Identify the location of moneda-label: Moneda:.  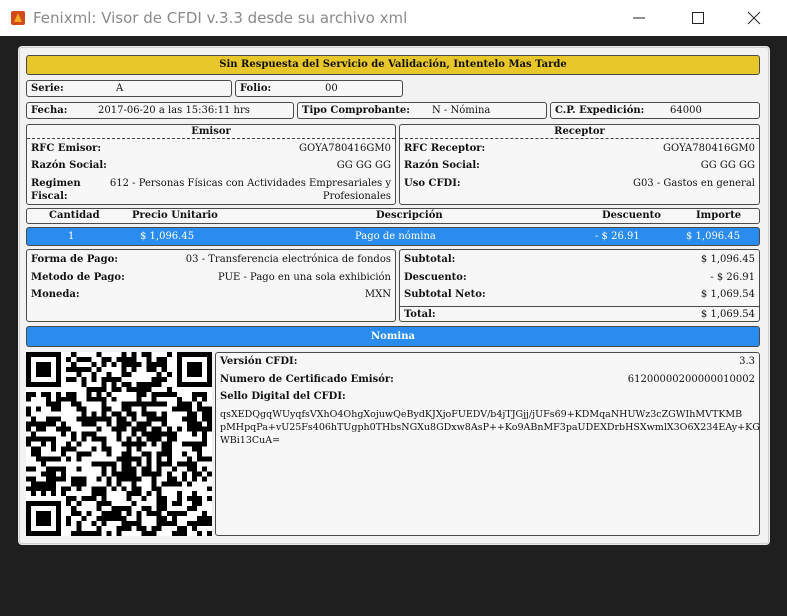
(55, 294).